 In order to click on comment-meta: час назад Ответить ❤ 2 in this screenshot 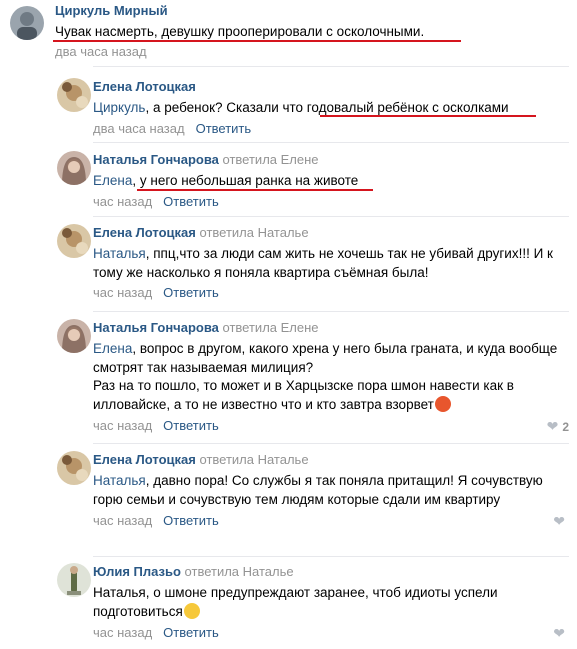, I will do `click(331, 426)`.